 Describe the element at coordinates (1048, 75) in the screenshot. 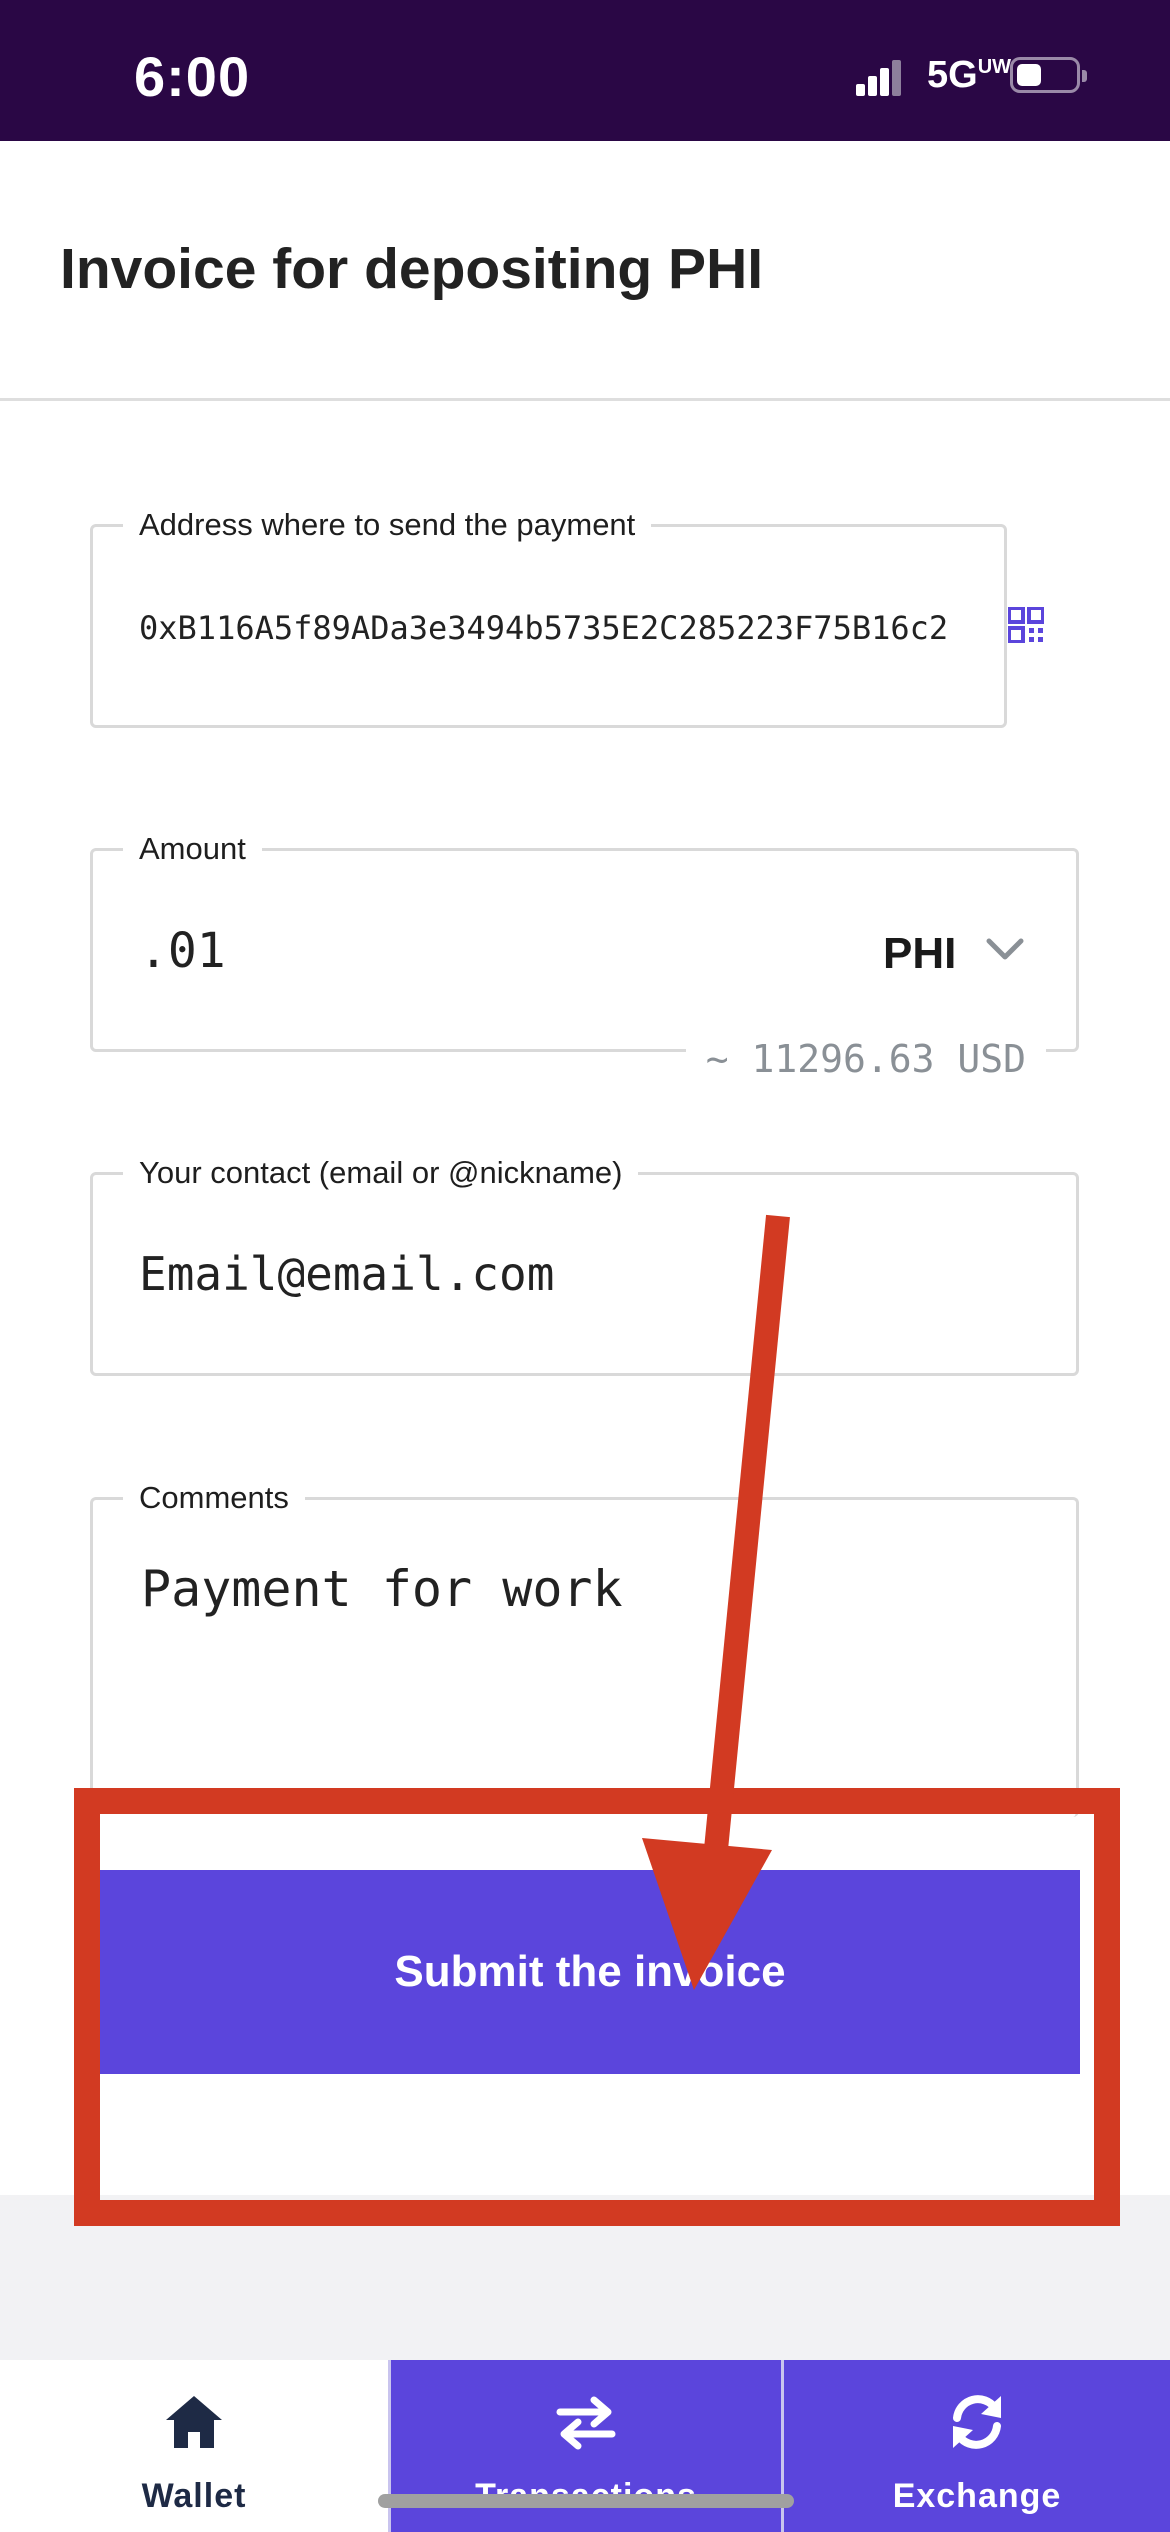

I see `battery-icon` at that location.